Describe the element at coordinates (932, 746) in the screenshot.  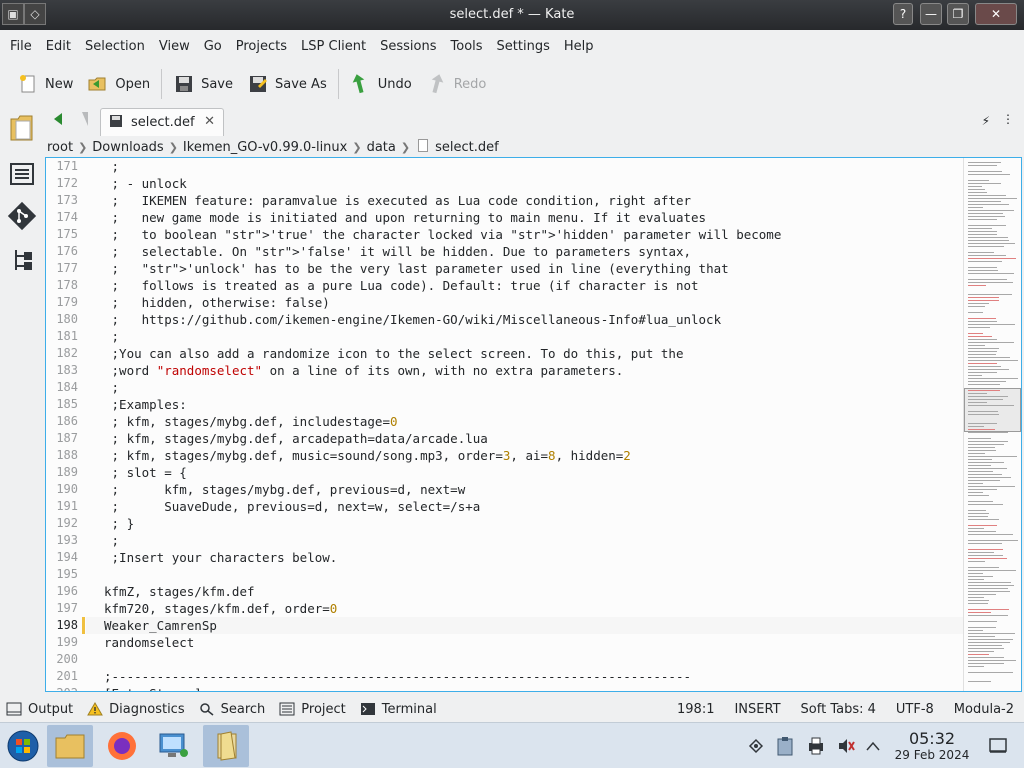
I see `clock: 05:32 29 Feb 2024` at that location.